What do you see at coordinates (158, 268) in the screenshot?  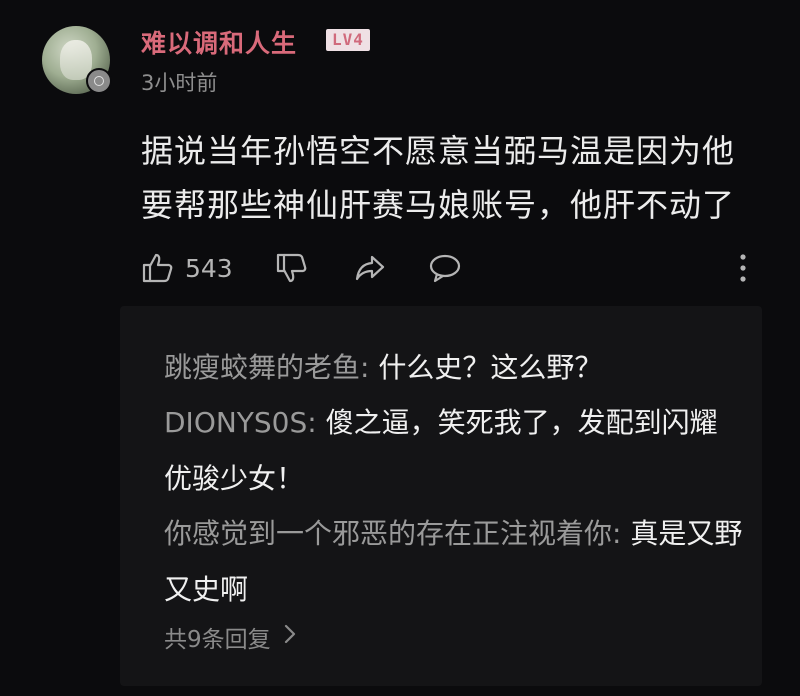 I see `thumbs-up-icon` at bounding box center [158, 268].